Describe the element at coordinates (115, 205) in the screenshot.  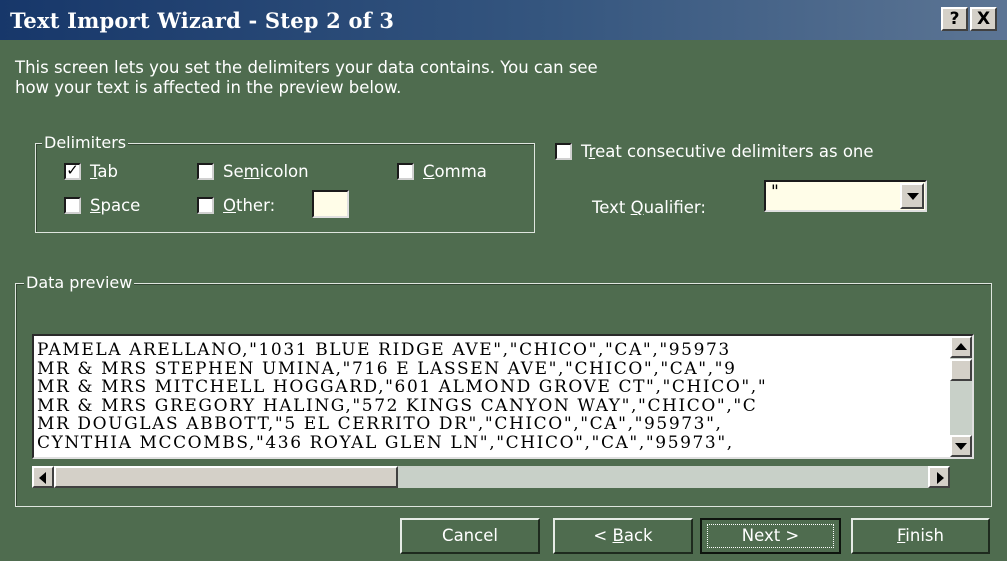
I see `space-checkbox-label: Space` at that location.